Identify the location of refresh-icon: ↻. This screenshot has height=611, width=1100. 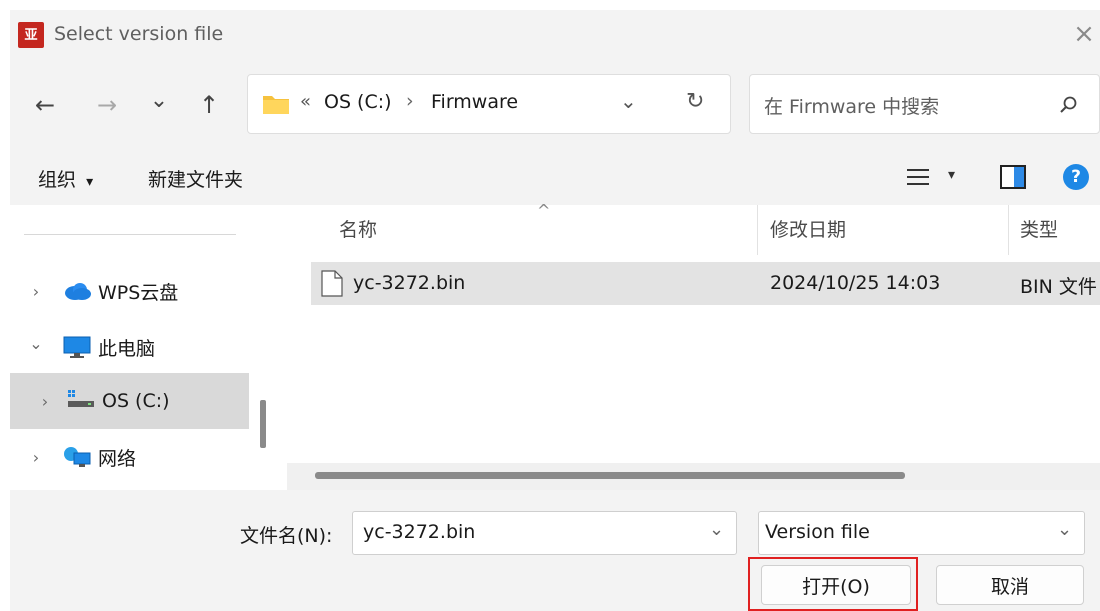
(695, 101).